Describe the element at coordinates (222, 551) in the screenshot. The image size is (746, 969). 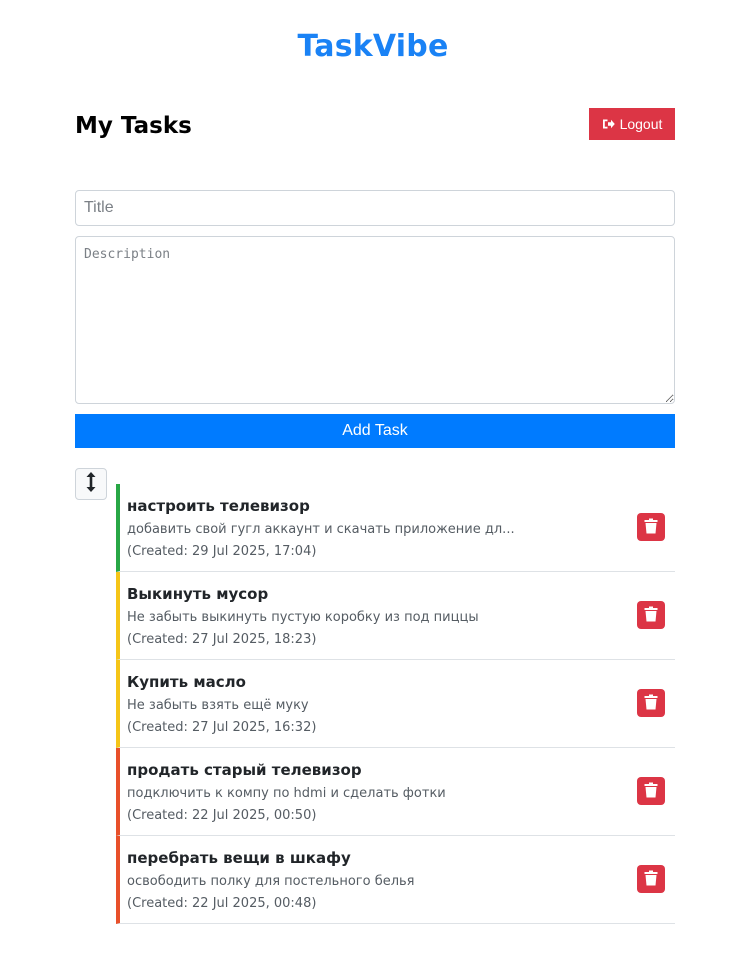
I see `task-created-date: (Created: 29 Jul 2025, 17:04)` at that location.